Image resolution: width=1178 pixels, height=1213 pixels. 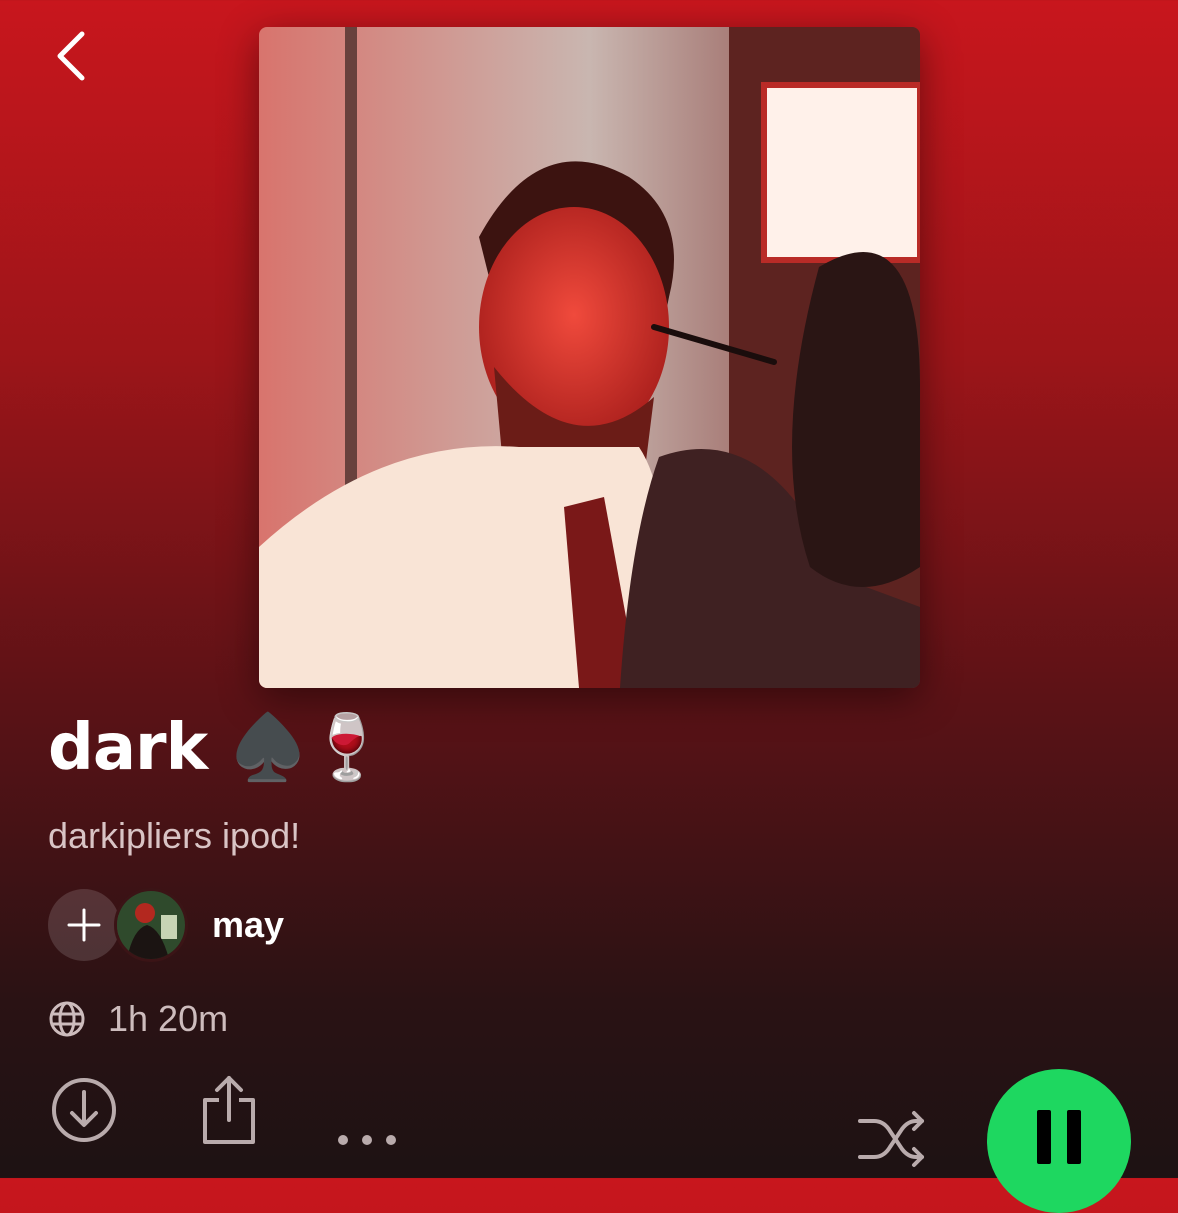 I want to click on playlist-meta: 1h 20m, so click(x=138, y=1019).